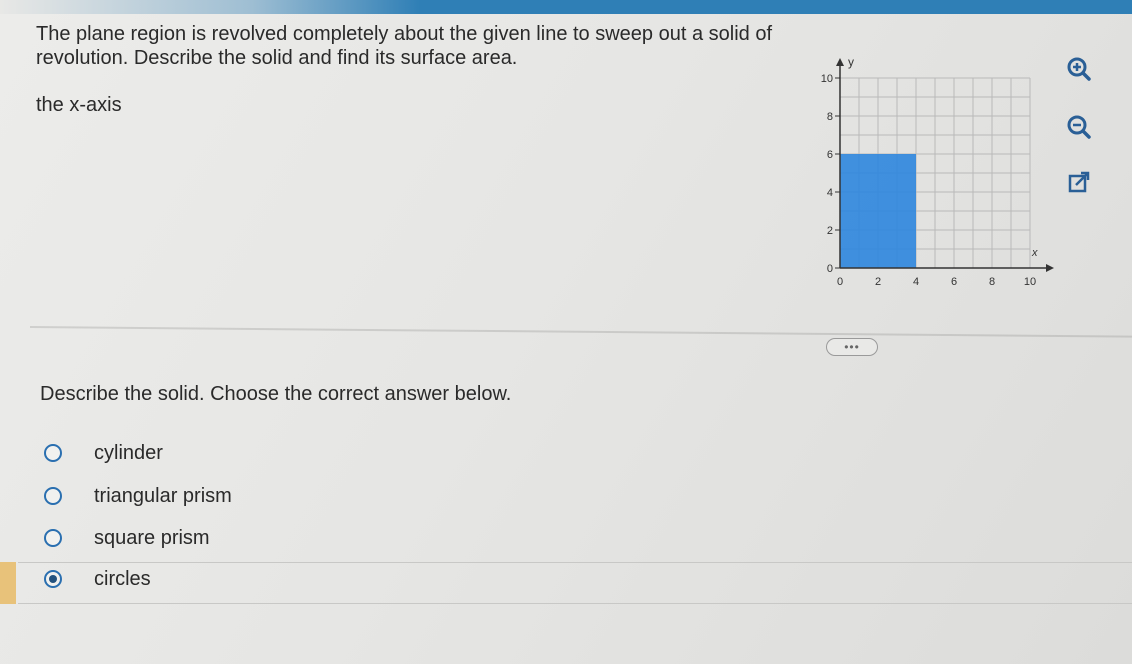  I want to click on graph-tools, so click(1082, 127).